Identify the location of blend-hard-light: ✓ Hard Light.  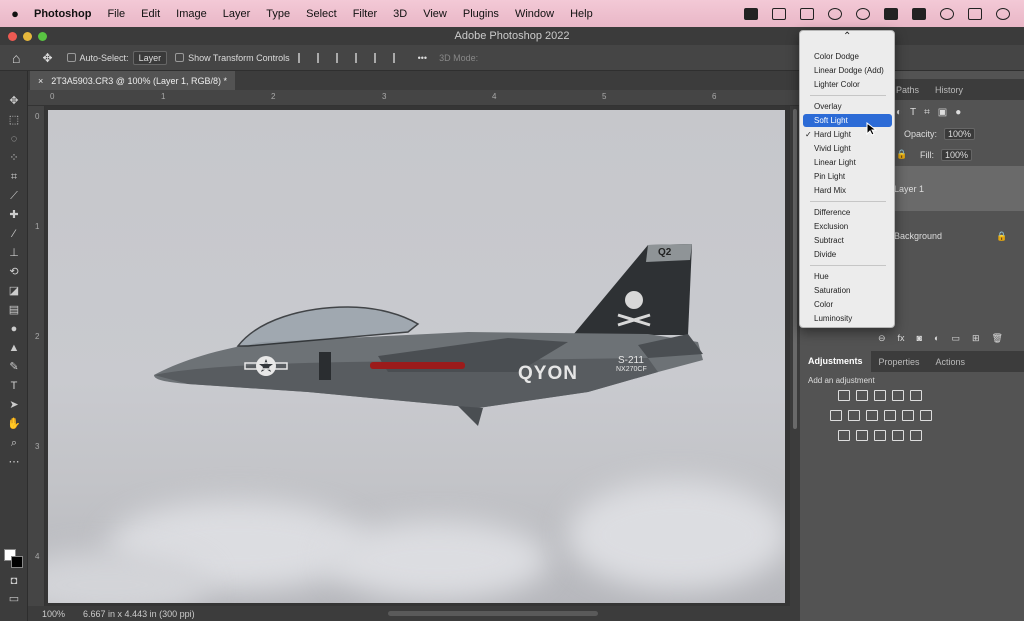
(847, 134).